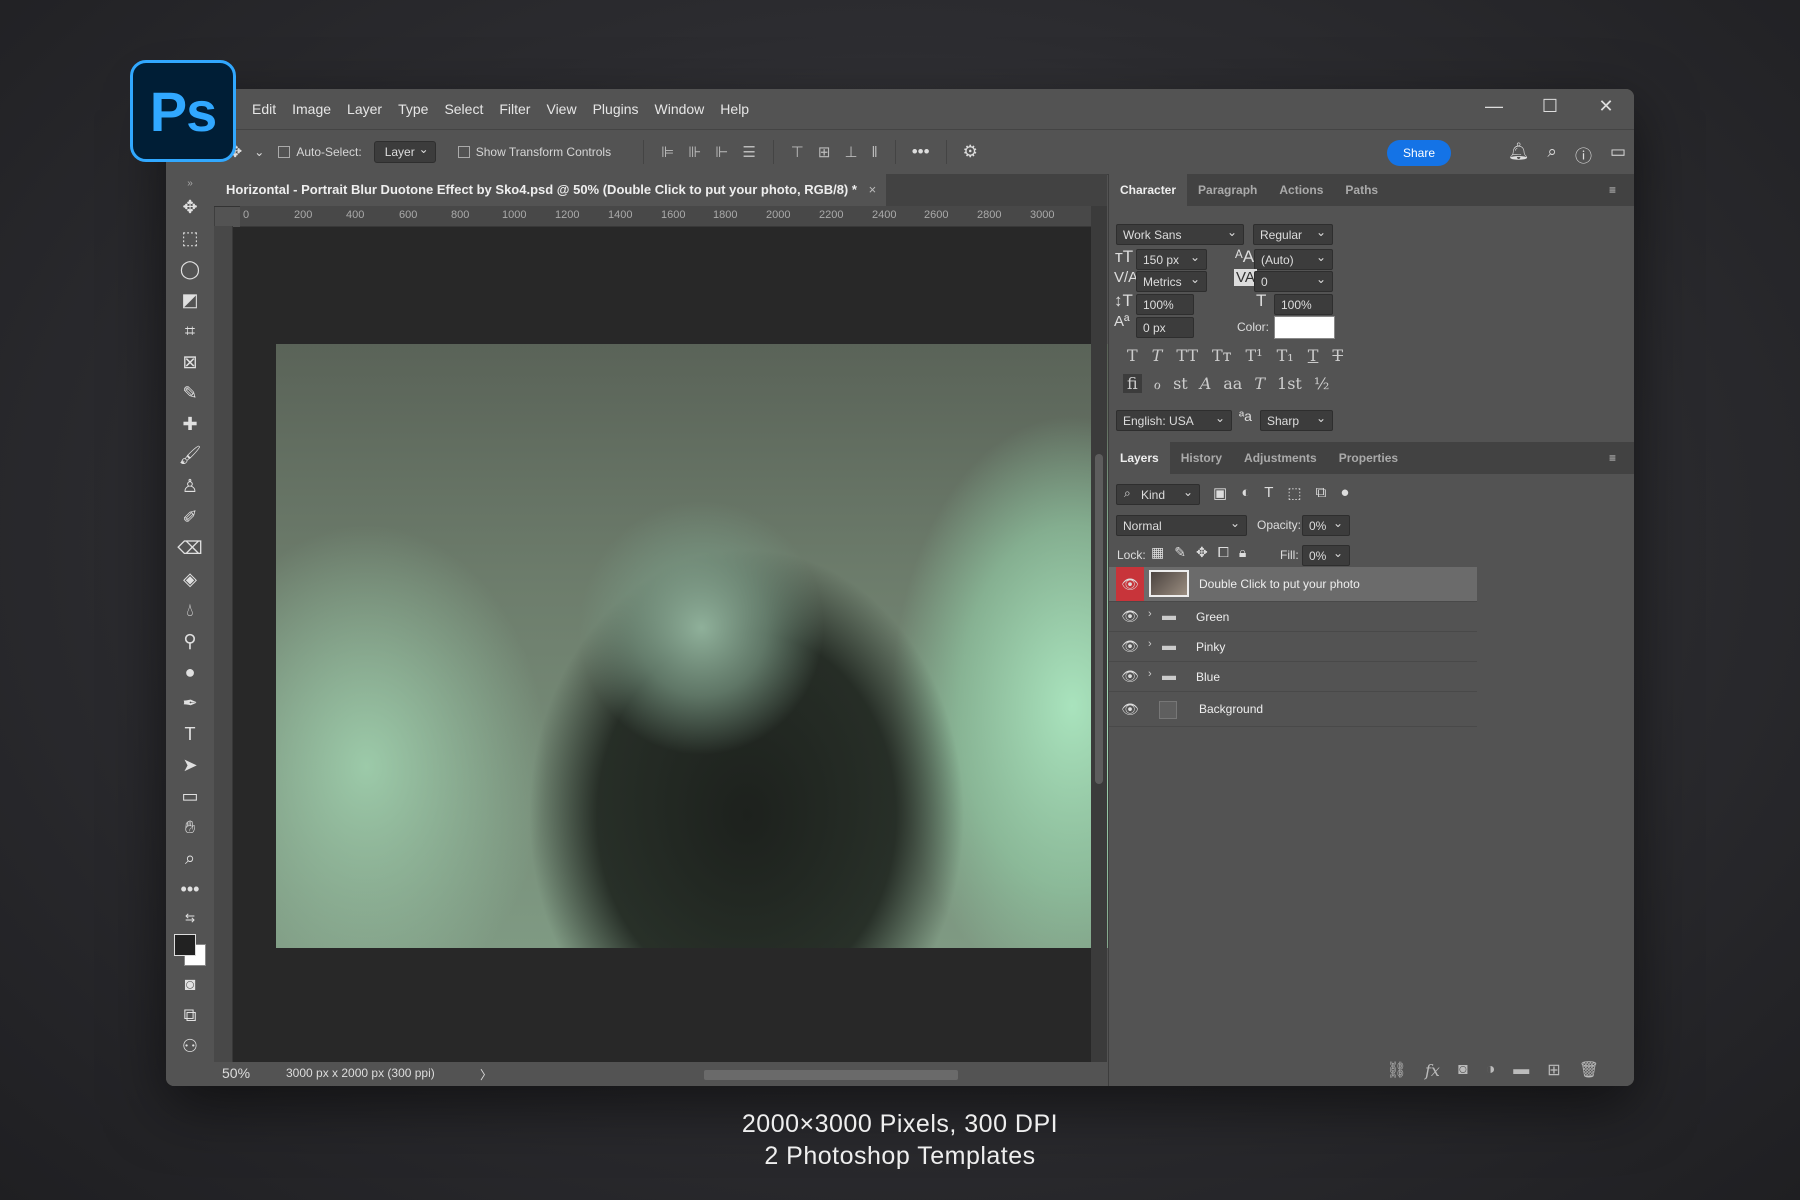 This screenshot has width=1800, height=1200. Describe the element at coordinates (1521, 1070) in the screenshot. I see `new-group-icon: ▬` at that location.